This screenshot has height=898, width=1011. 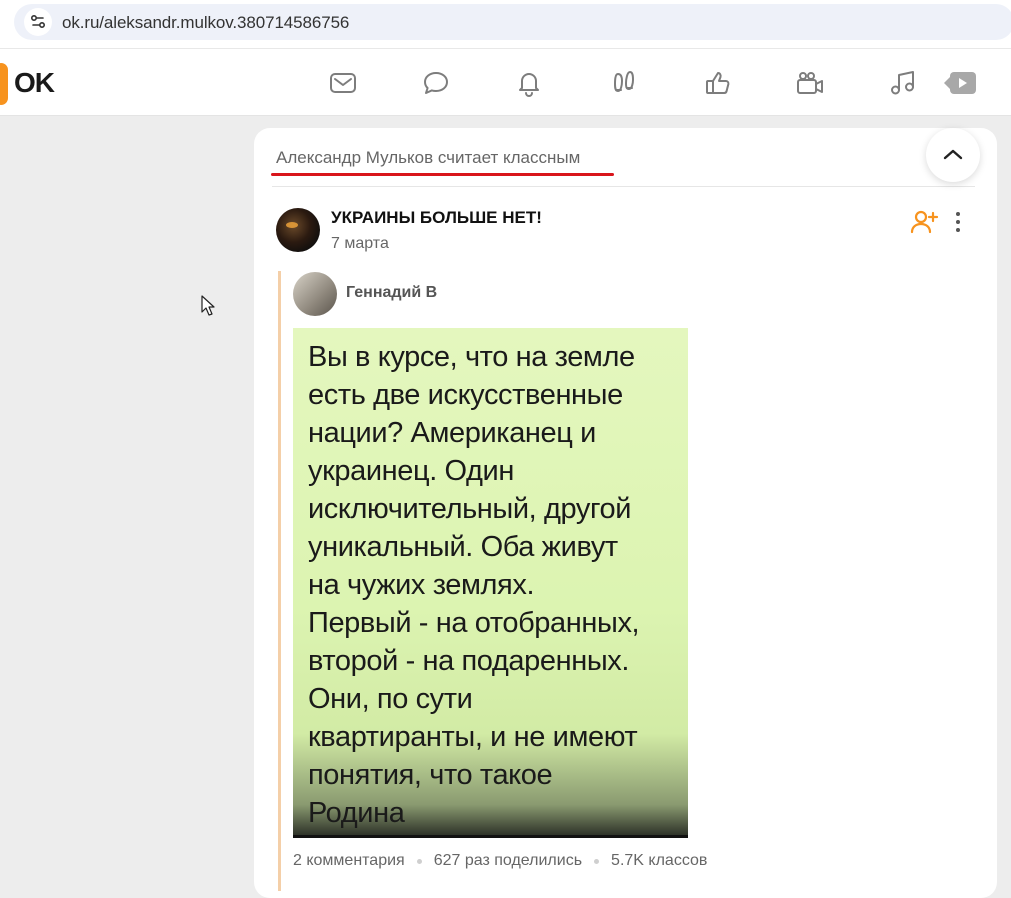 I want to click on chevron-up-icon, so click(x=953, y=154).